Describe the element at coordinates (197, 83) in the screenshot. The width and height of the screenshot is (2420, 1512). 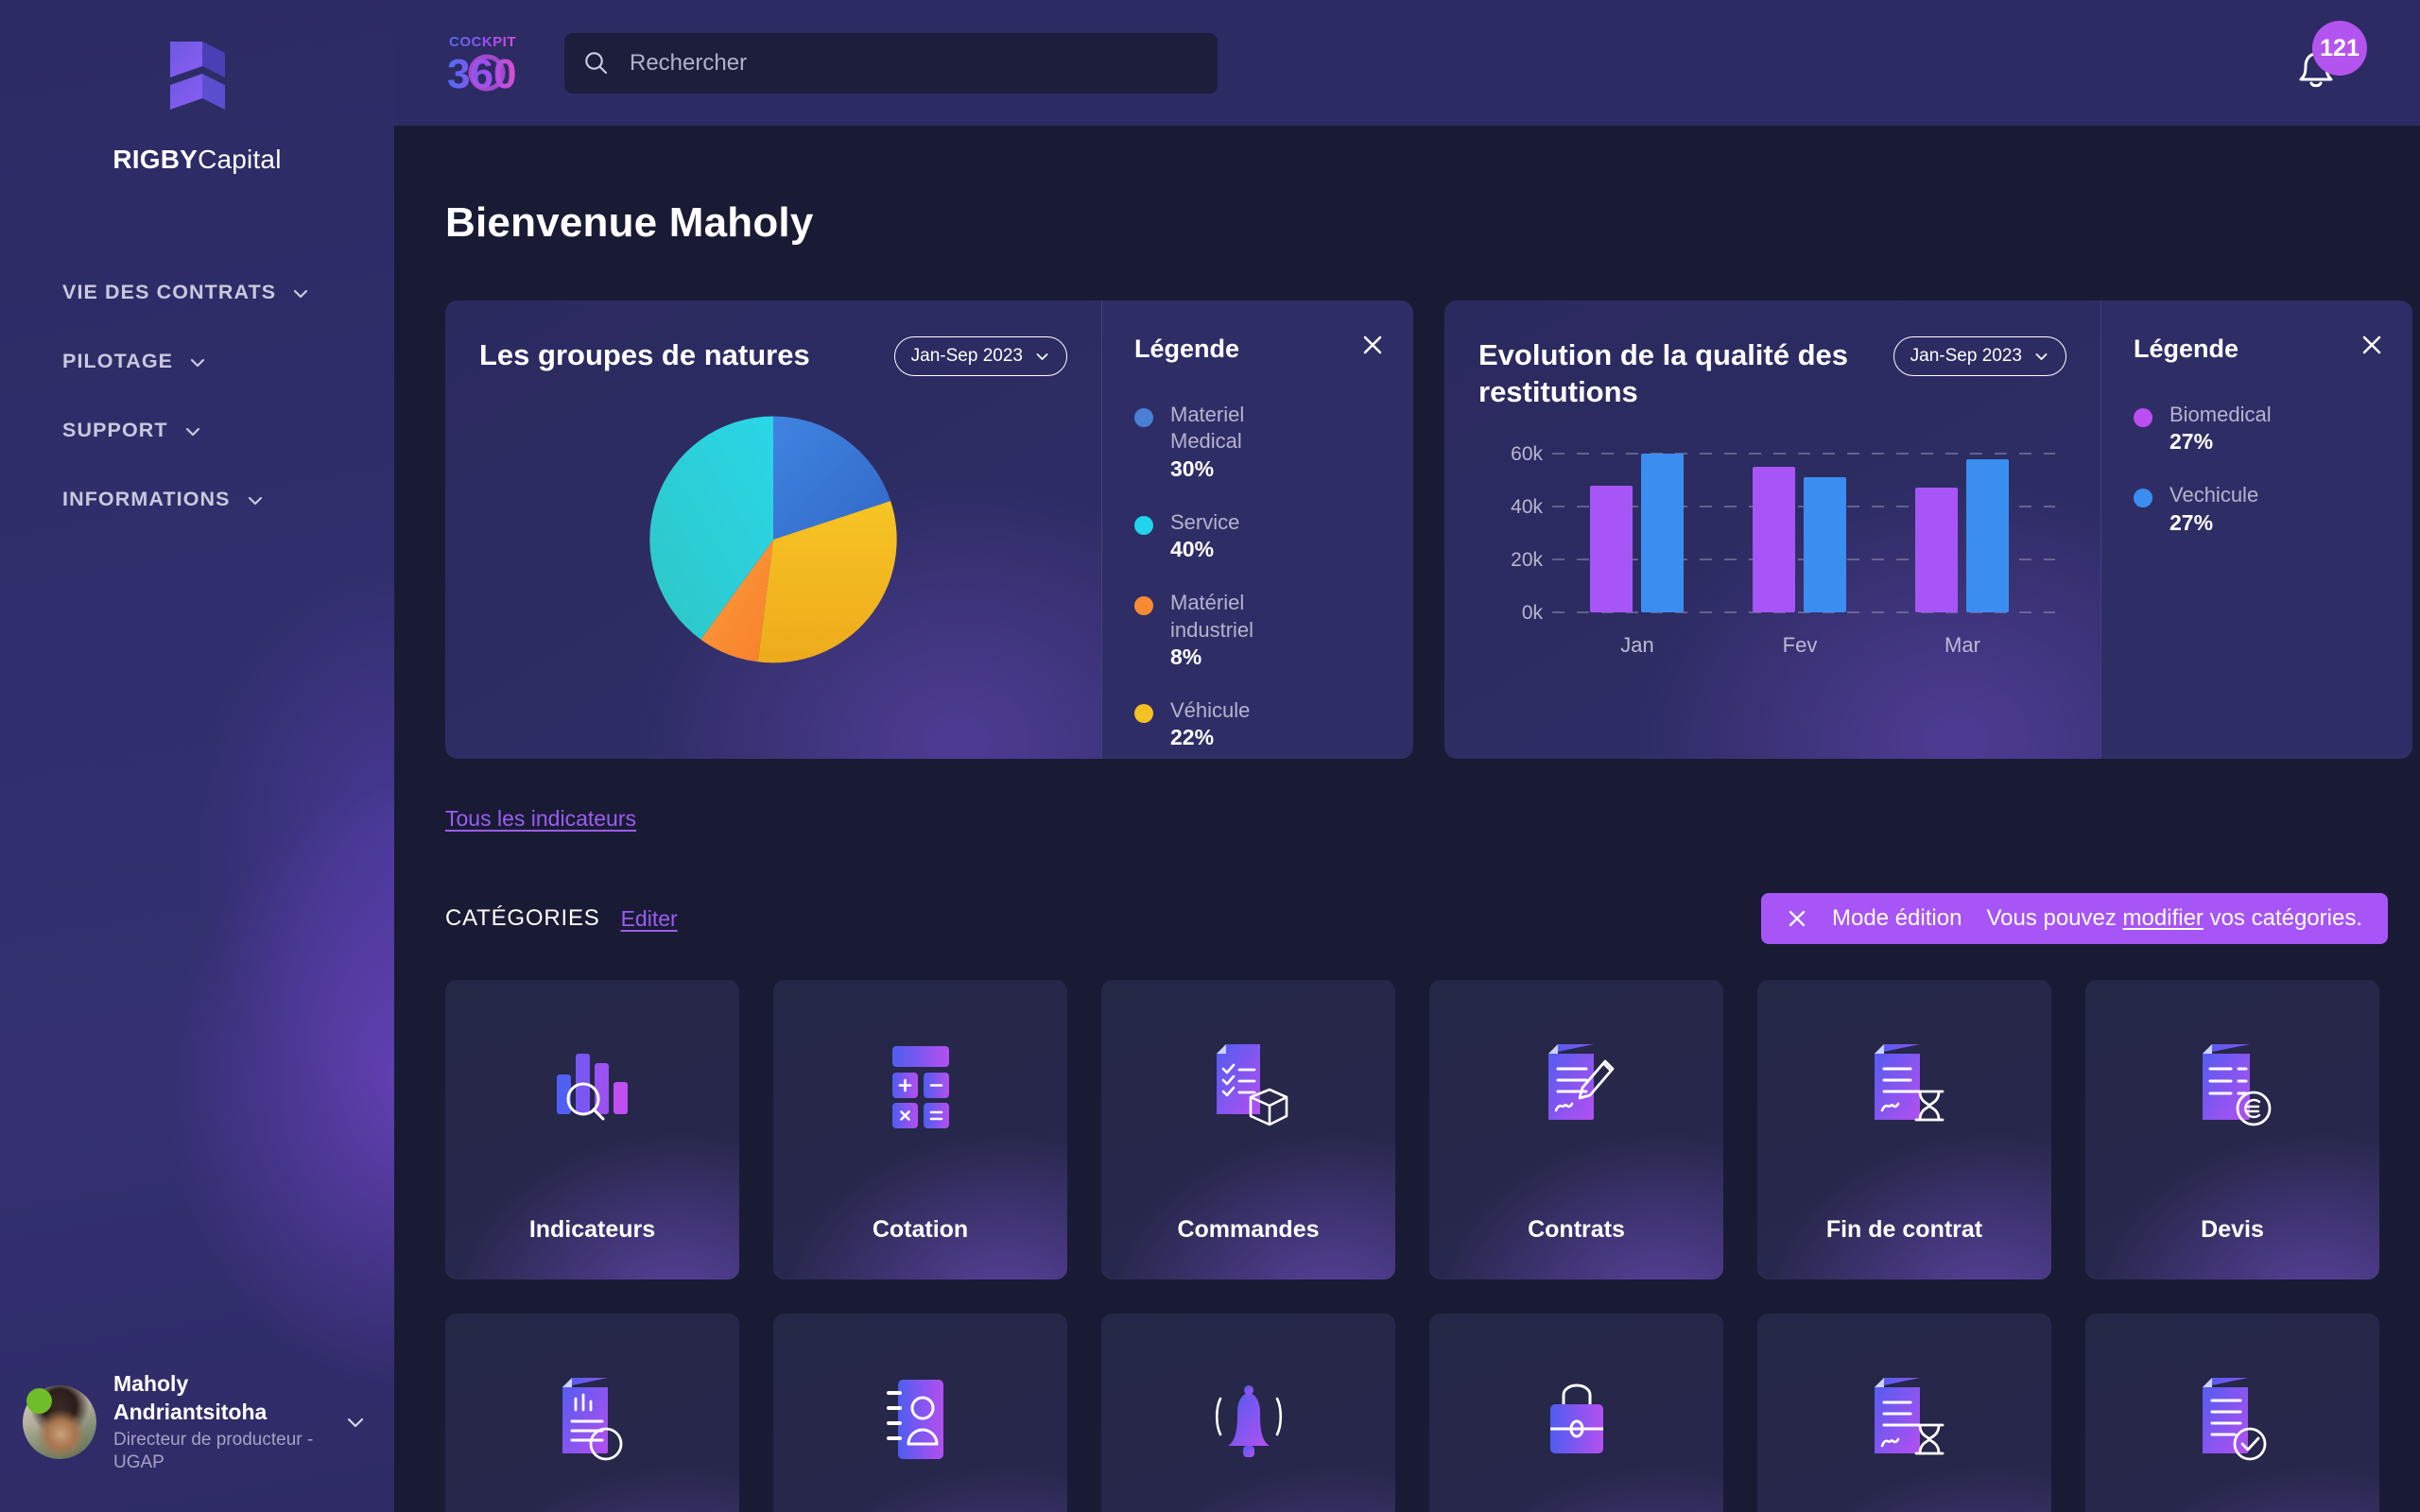
I see `rigby-logo-icon` at that location.